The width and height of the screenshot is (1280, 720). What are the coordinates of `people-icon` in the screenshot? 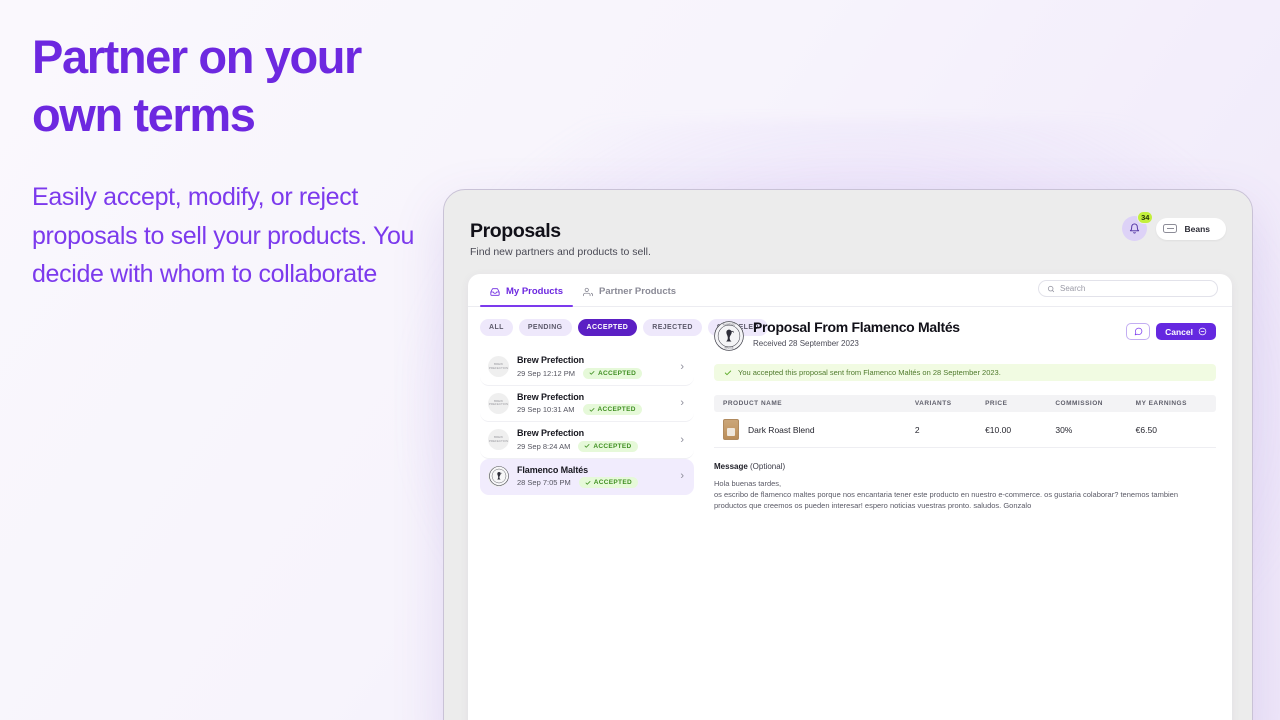 It's located at (588, 292).